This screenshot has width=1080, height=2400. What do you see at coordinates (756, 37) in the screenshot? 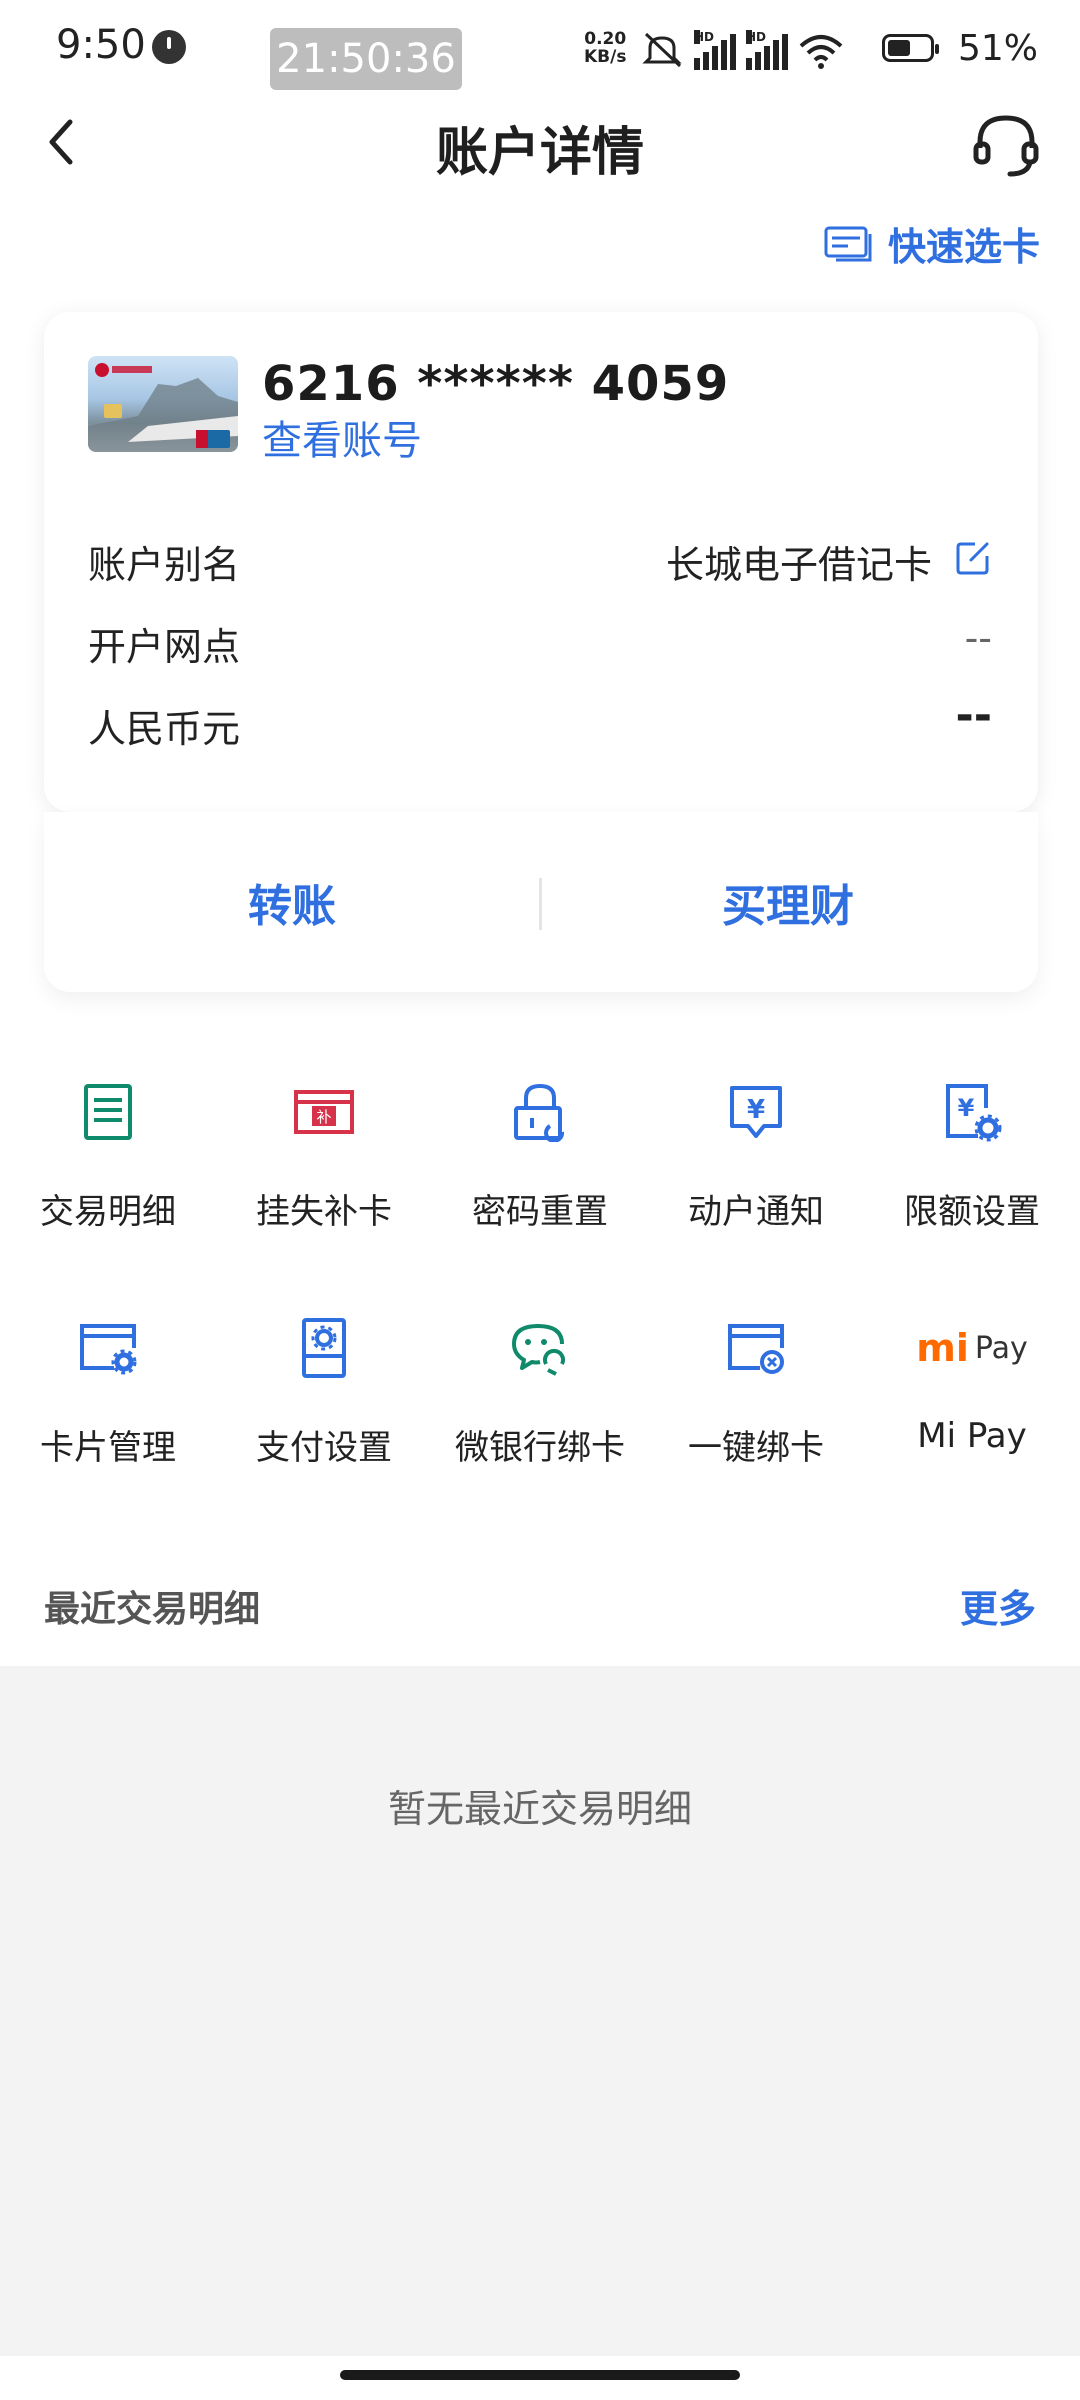
I see `hd-label-2: HD` at bounding box center [756, 37].